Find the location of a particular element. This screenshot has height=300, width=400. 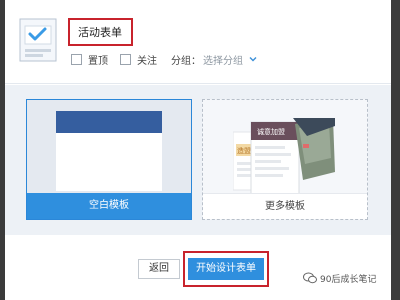

group-select: 选择分组 is located at coordinates (223, 59).